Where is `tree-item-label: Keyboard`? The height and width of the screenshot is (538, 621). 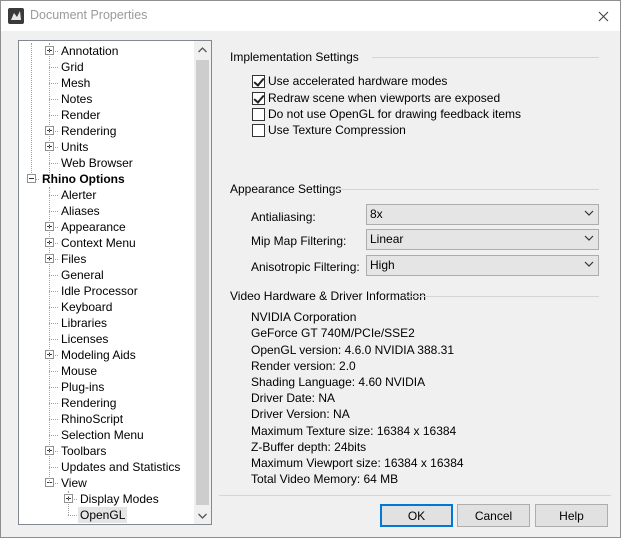 tree-item-label: Keyboard is located at coordinates (87, 307).